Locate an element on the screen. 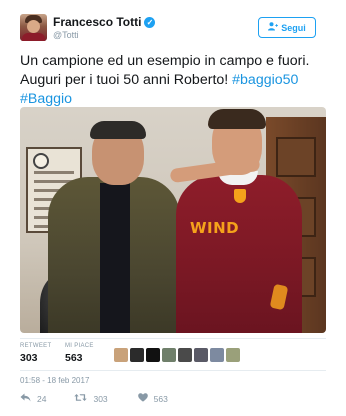 This screenshot has width=346, height=416. person-right-hair is located at coordinates (237, 119).